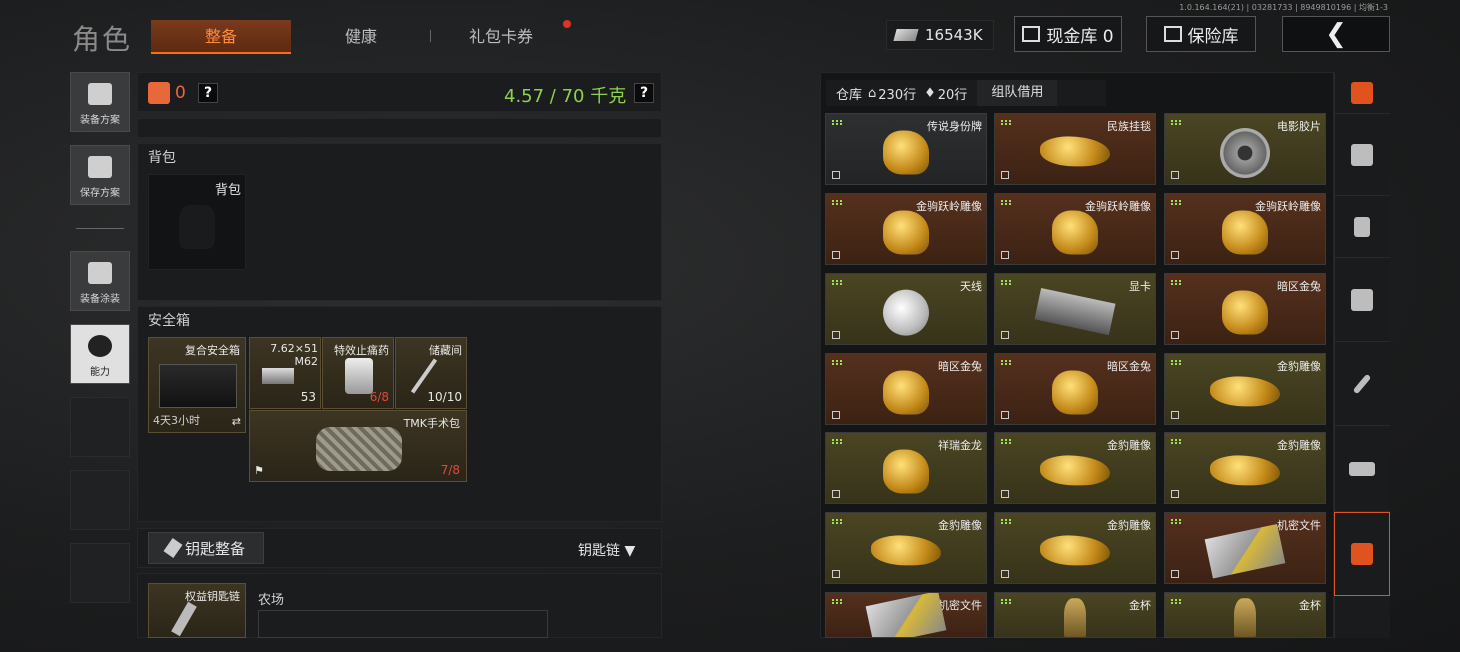 The height and width of the screenshot is (652, 1460). What do you see at coordinates (197, 610) in the screenshot?
I see `keychain-slot: 权益钥匙链` at bounding box center [197, 610].